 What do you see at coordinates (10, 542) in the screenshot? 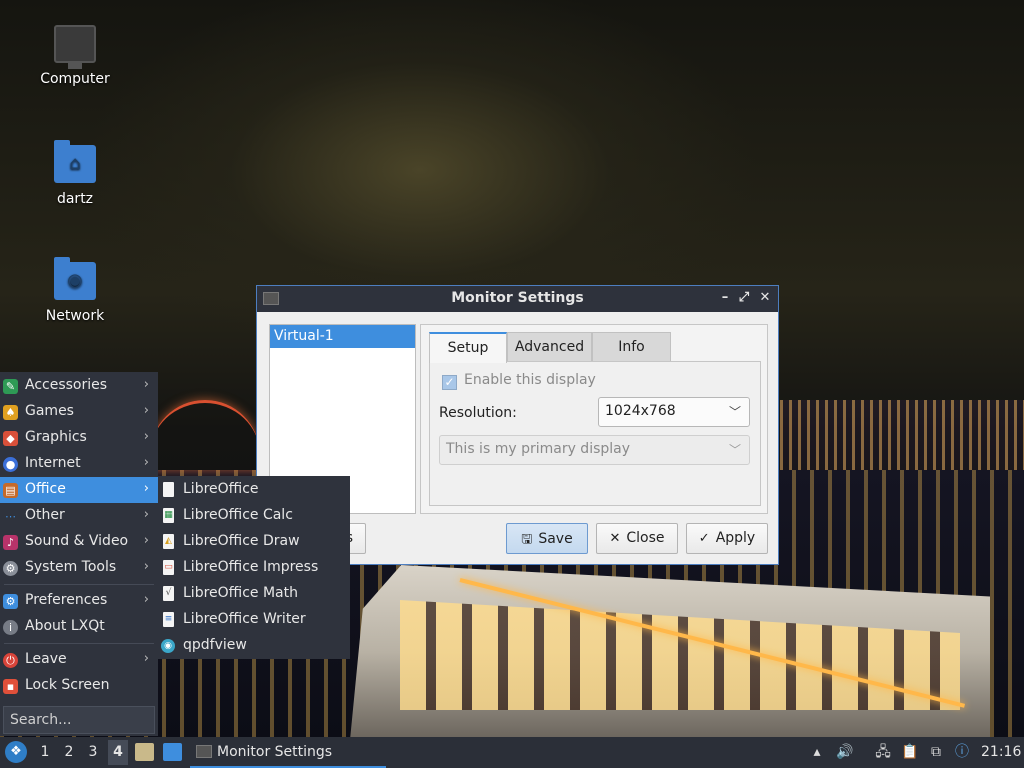
I see `sound-video-icon: ♪` at bounding box center [10, 542].